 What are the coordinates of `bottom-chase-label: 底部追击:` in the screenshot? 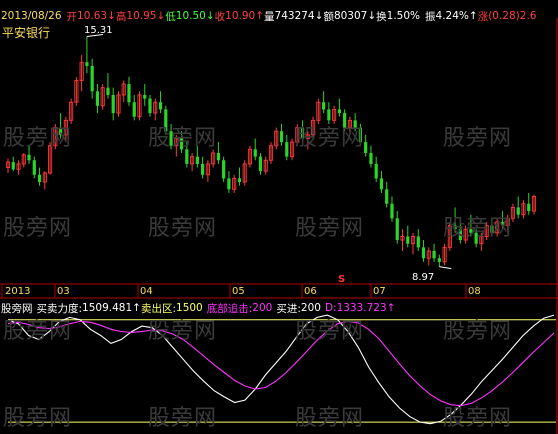 It's located at (229, 308).